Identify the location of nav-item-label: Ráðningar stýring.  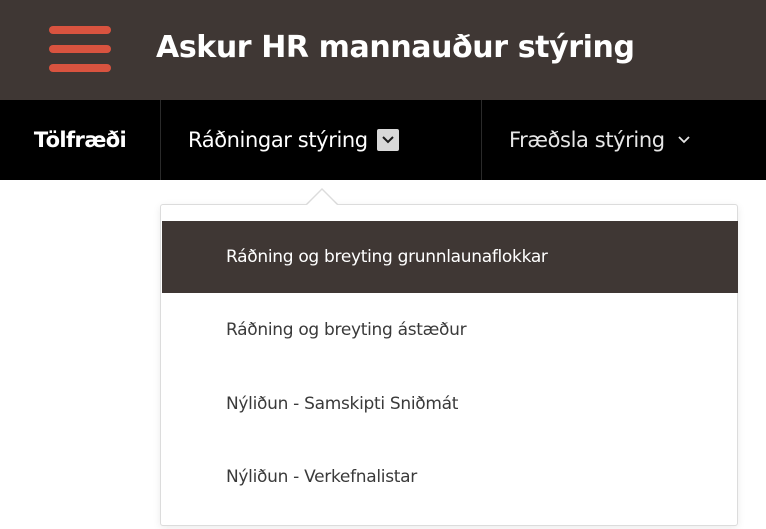
(278, 140).